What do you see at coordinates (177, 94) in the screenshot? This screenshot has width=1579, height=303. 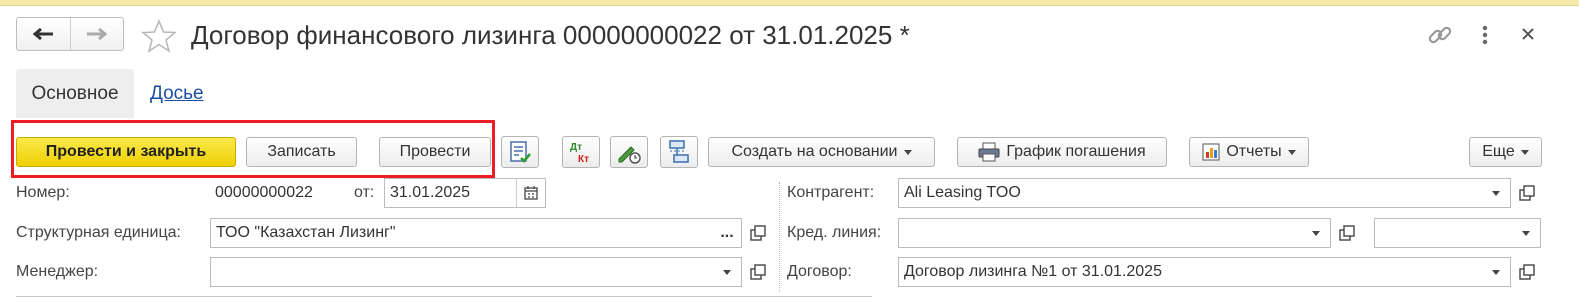 I see `tab-dossier: Досье` at bounding box center [177, 94].